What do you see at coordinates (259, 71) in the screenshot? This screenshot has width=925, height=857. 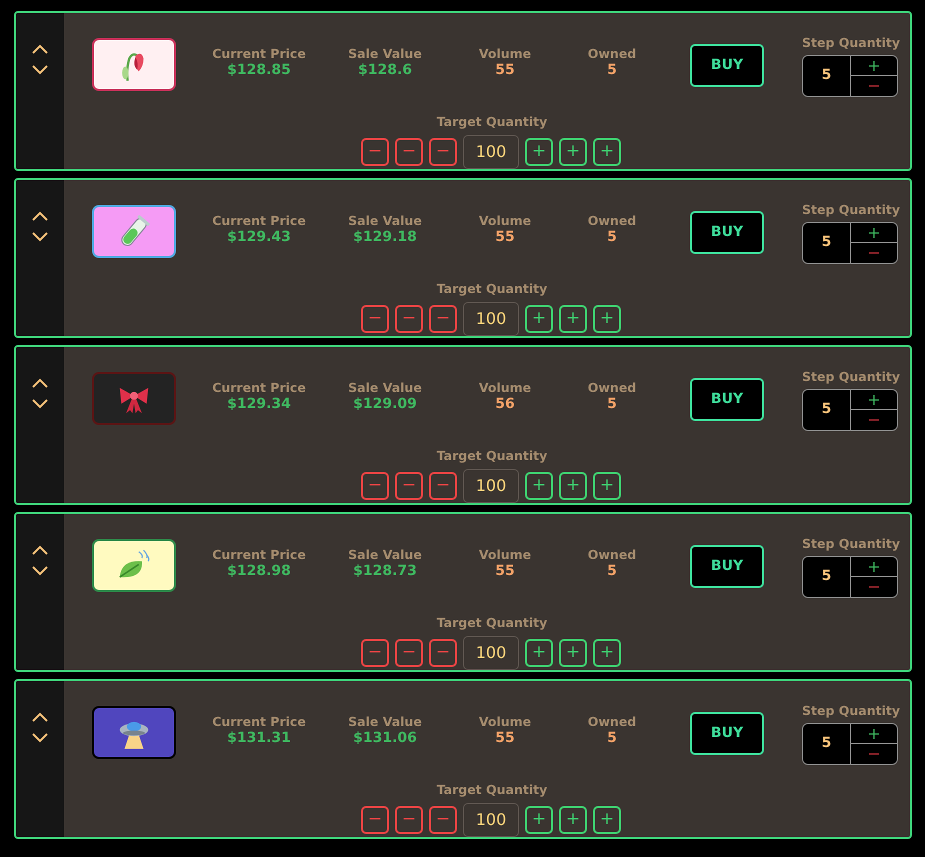 I see `stat-value: $128.85` at bounding box center [259, 71].